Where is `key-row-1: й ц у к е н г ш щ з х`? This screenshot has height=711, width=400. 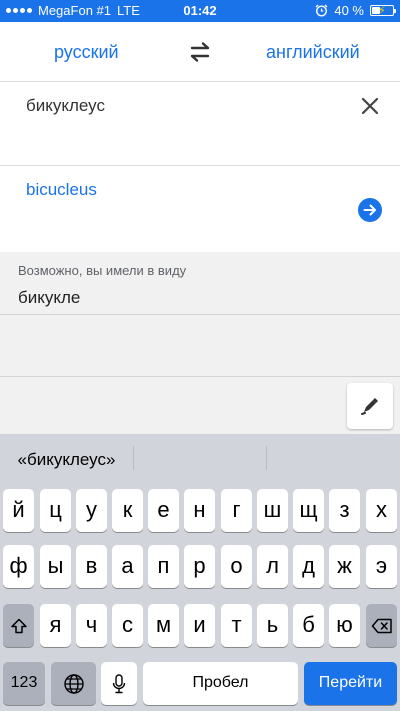 key-row-1: й ц у к е н г ш щ з х is located at coordinates (200, 510).